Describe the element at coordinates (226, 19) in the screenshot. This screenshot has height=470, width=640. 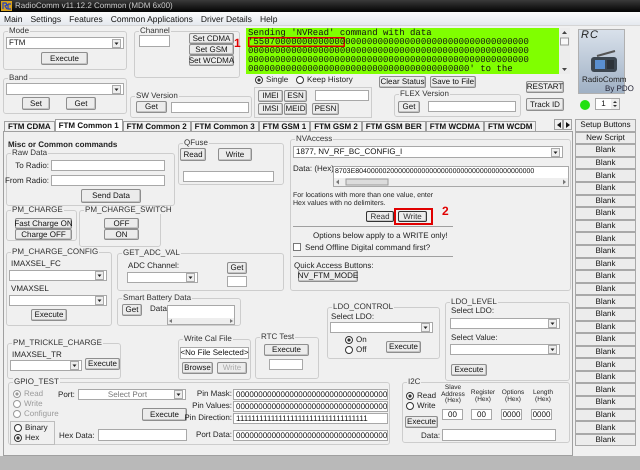
I see `menu-item: Driver Details` at that location.